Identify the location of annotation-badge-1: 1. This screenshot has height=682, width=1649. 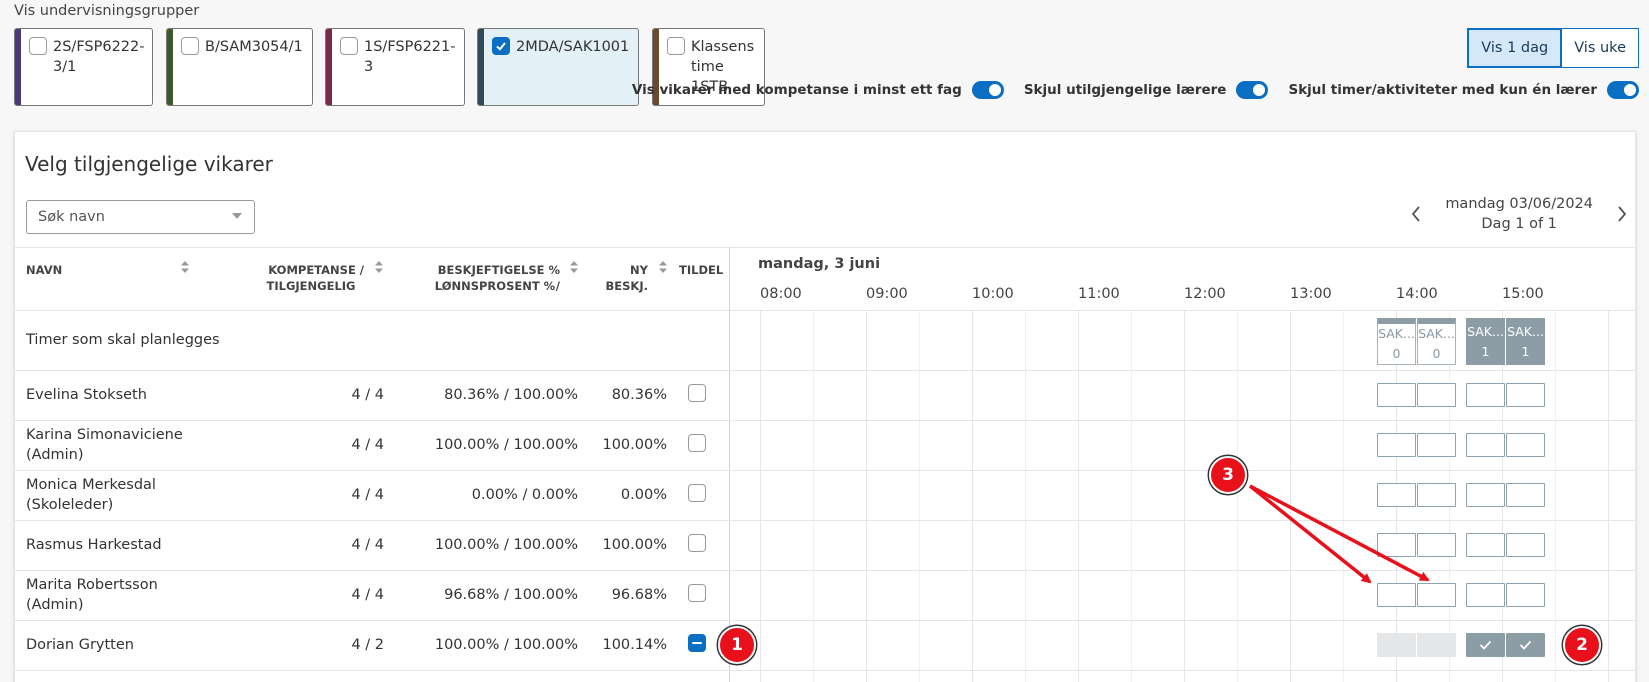
(737, 645).